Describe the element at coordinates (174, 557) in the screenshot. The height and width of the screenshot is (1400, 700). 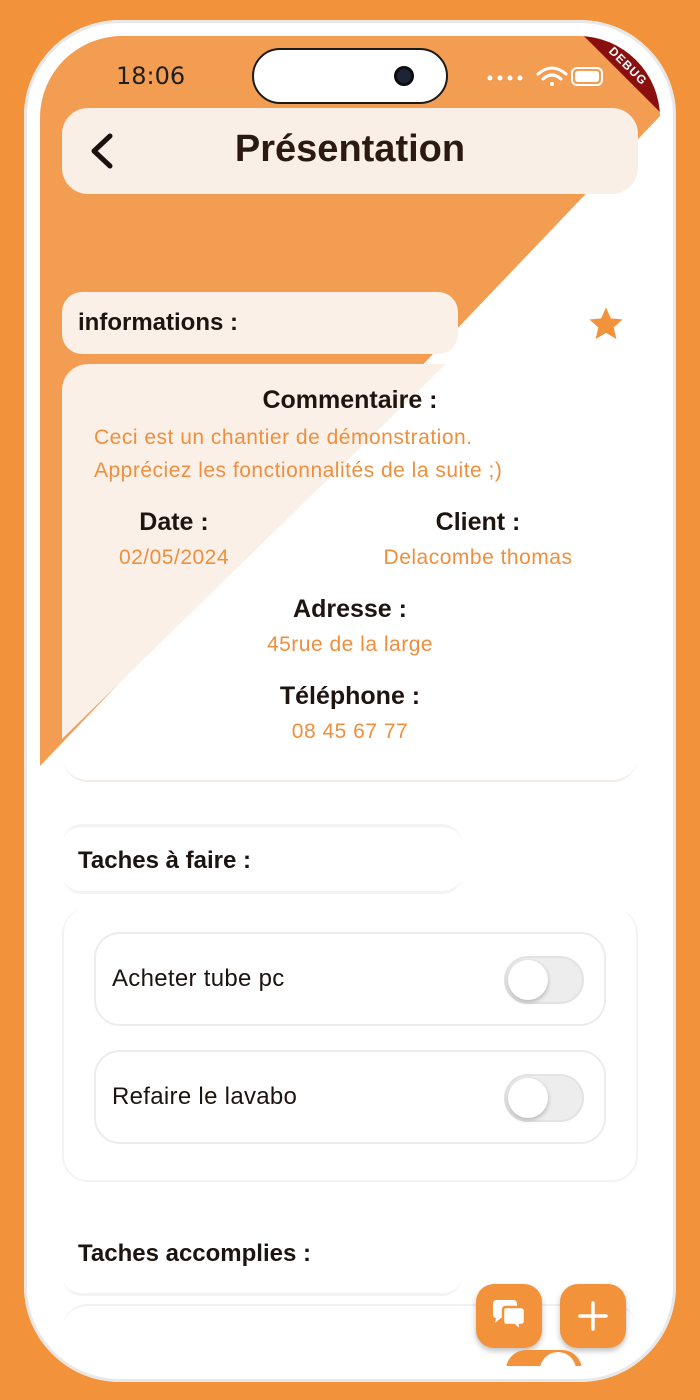
I see `date-value: 02/05/2024` at that location.